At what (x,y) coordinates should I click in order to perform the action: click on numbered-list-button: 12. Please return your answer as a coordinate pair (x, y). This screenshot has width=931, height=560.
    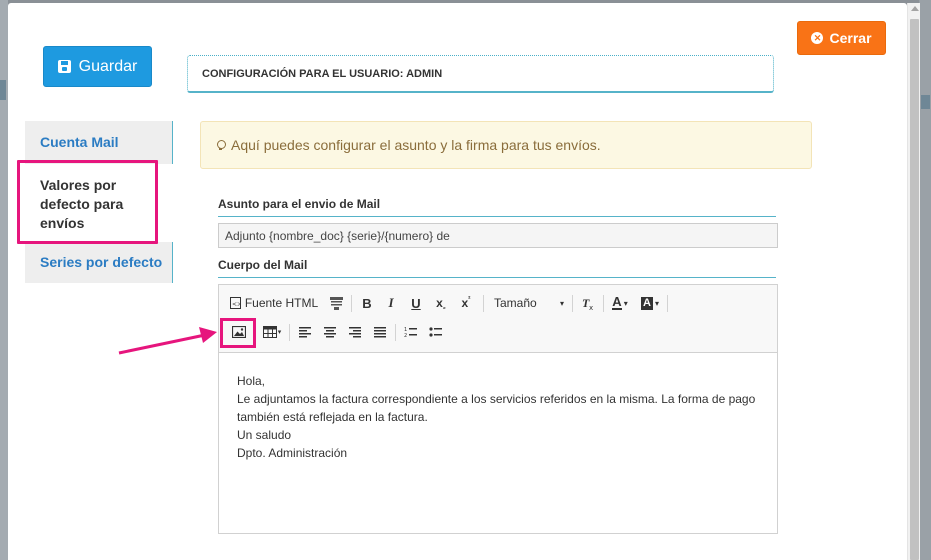
    Looking at the image, I should click on (410, 332).